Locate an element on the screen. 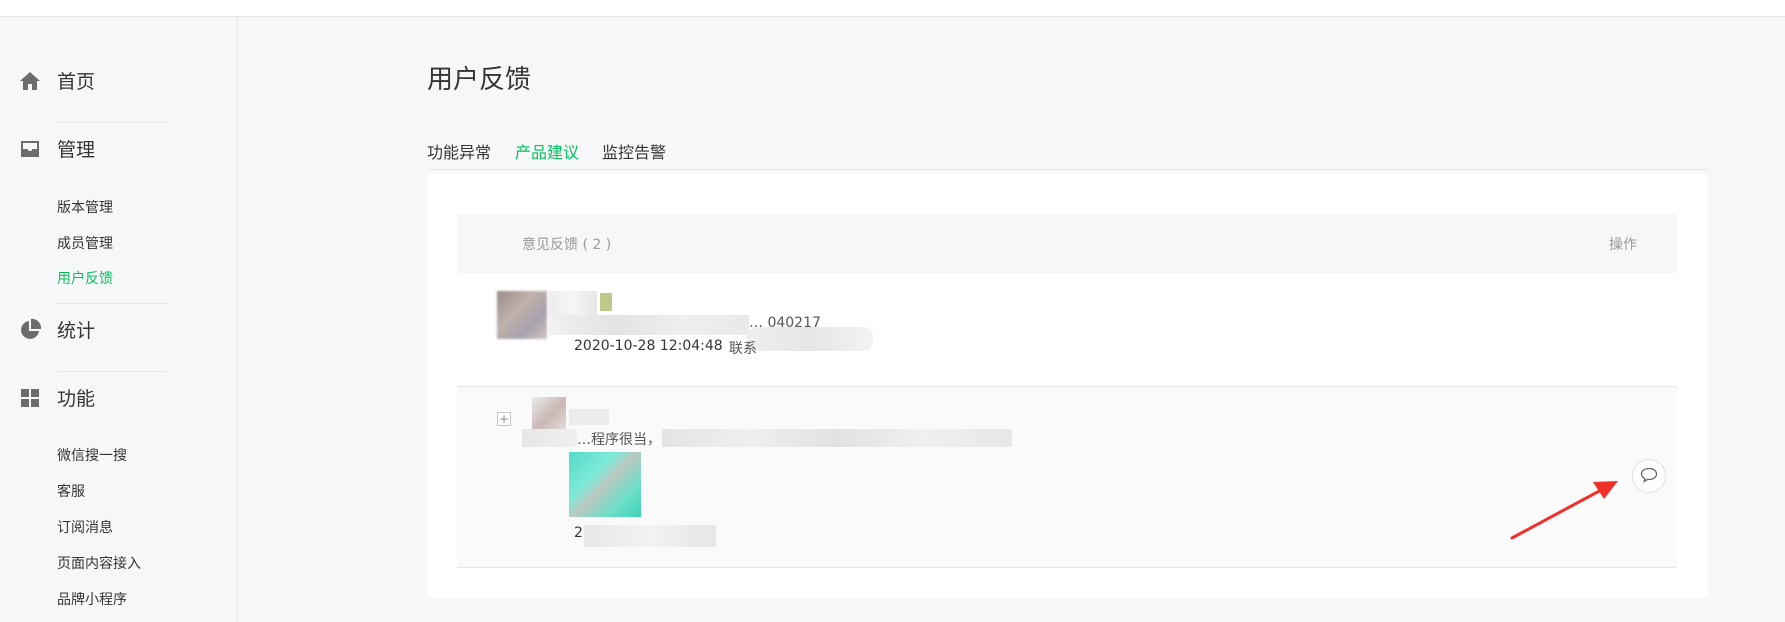  sidebar-item-version-management: 版本管理 is located at coordinates (85, 207).